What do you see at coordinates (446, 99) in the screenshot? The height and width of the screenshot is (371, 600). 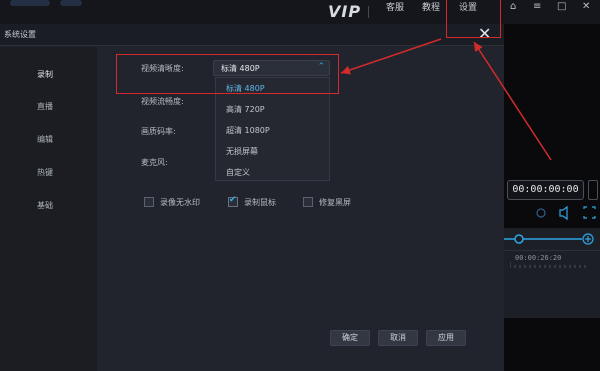 I see `annotation-arrows` at bounding box center [446, 99].